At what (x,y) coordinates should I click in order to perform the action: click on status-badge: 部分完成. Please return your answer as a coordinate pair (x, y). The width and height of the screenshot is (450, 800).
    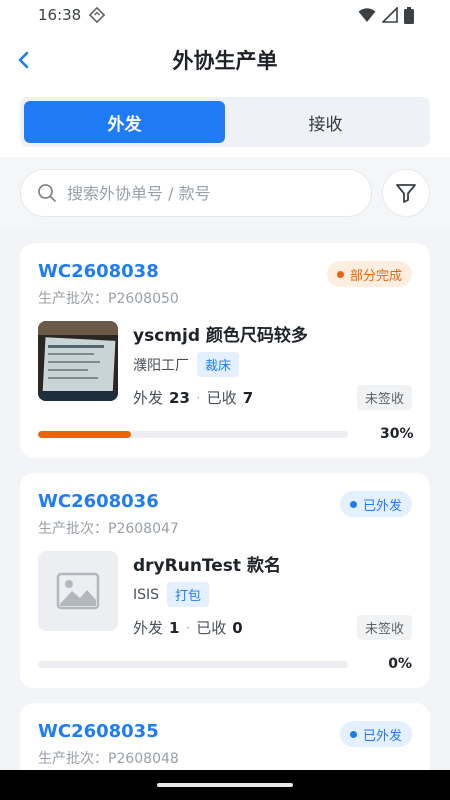
    Looking at the image, I should click on (369, 274).